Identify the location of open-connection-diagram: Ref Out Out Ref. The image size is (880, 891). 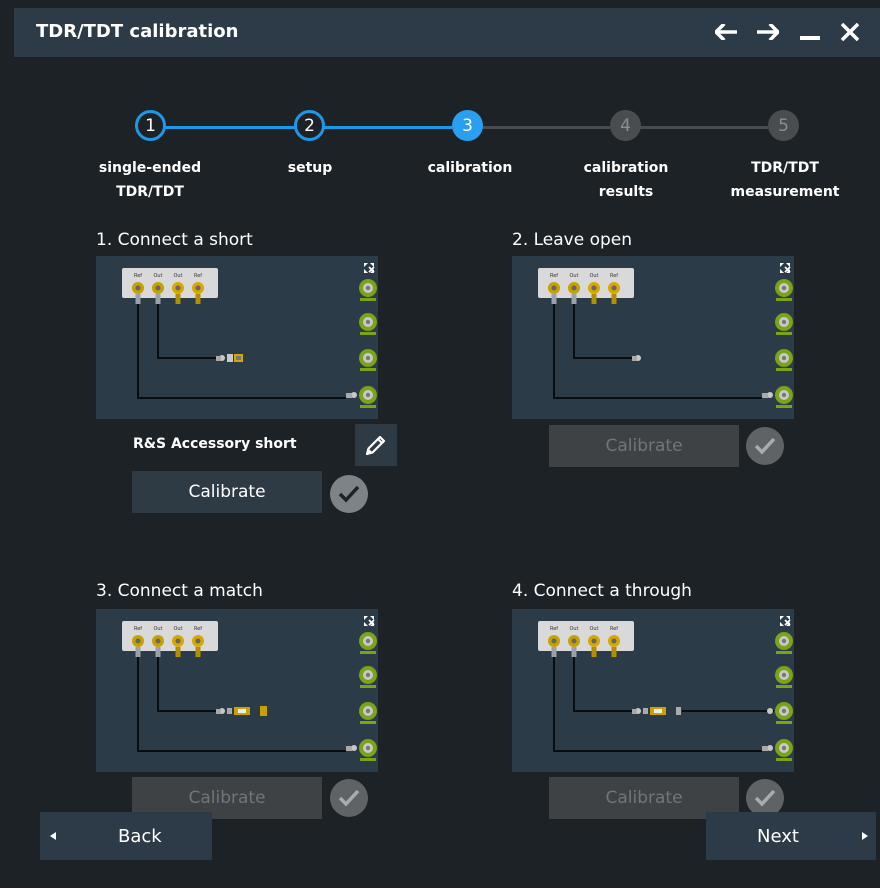
(653, 337).